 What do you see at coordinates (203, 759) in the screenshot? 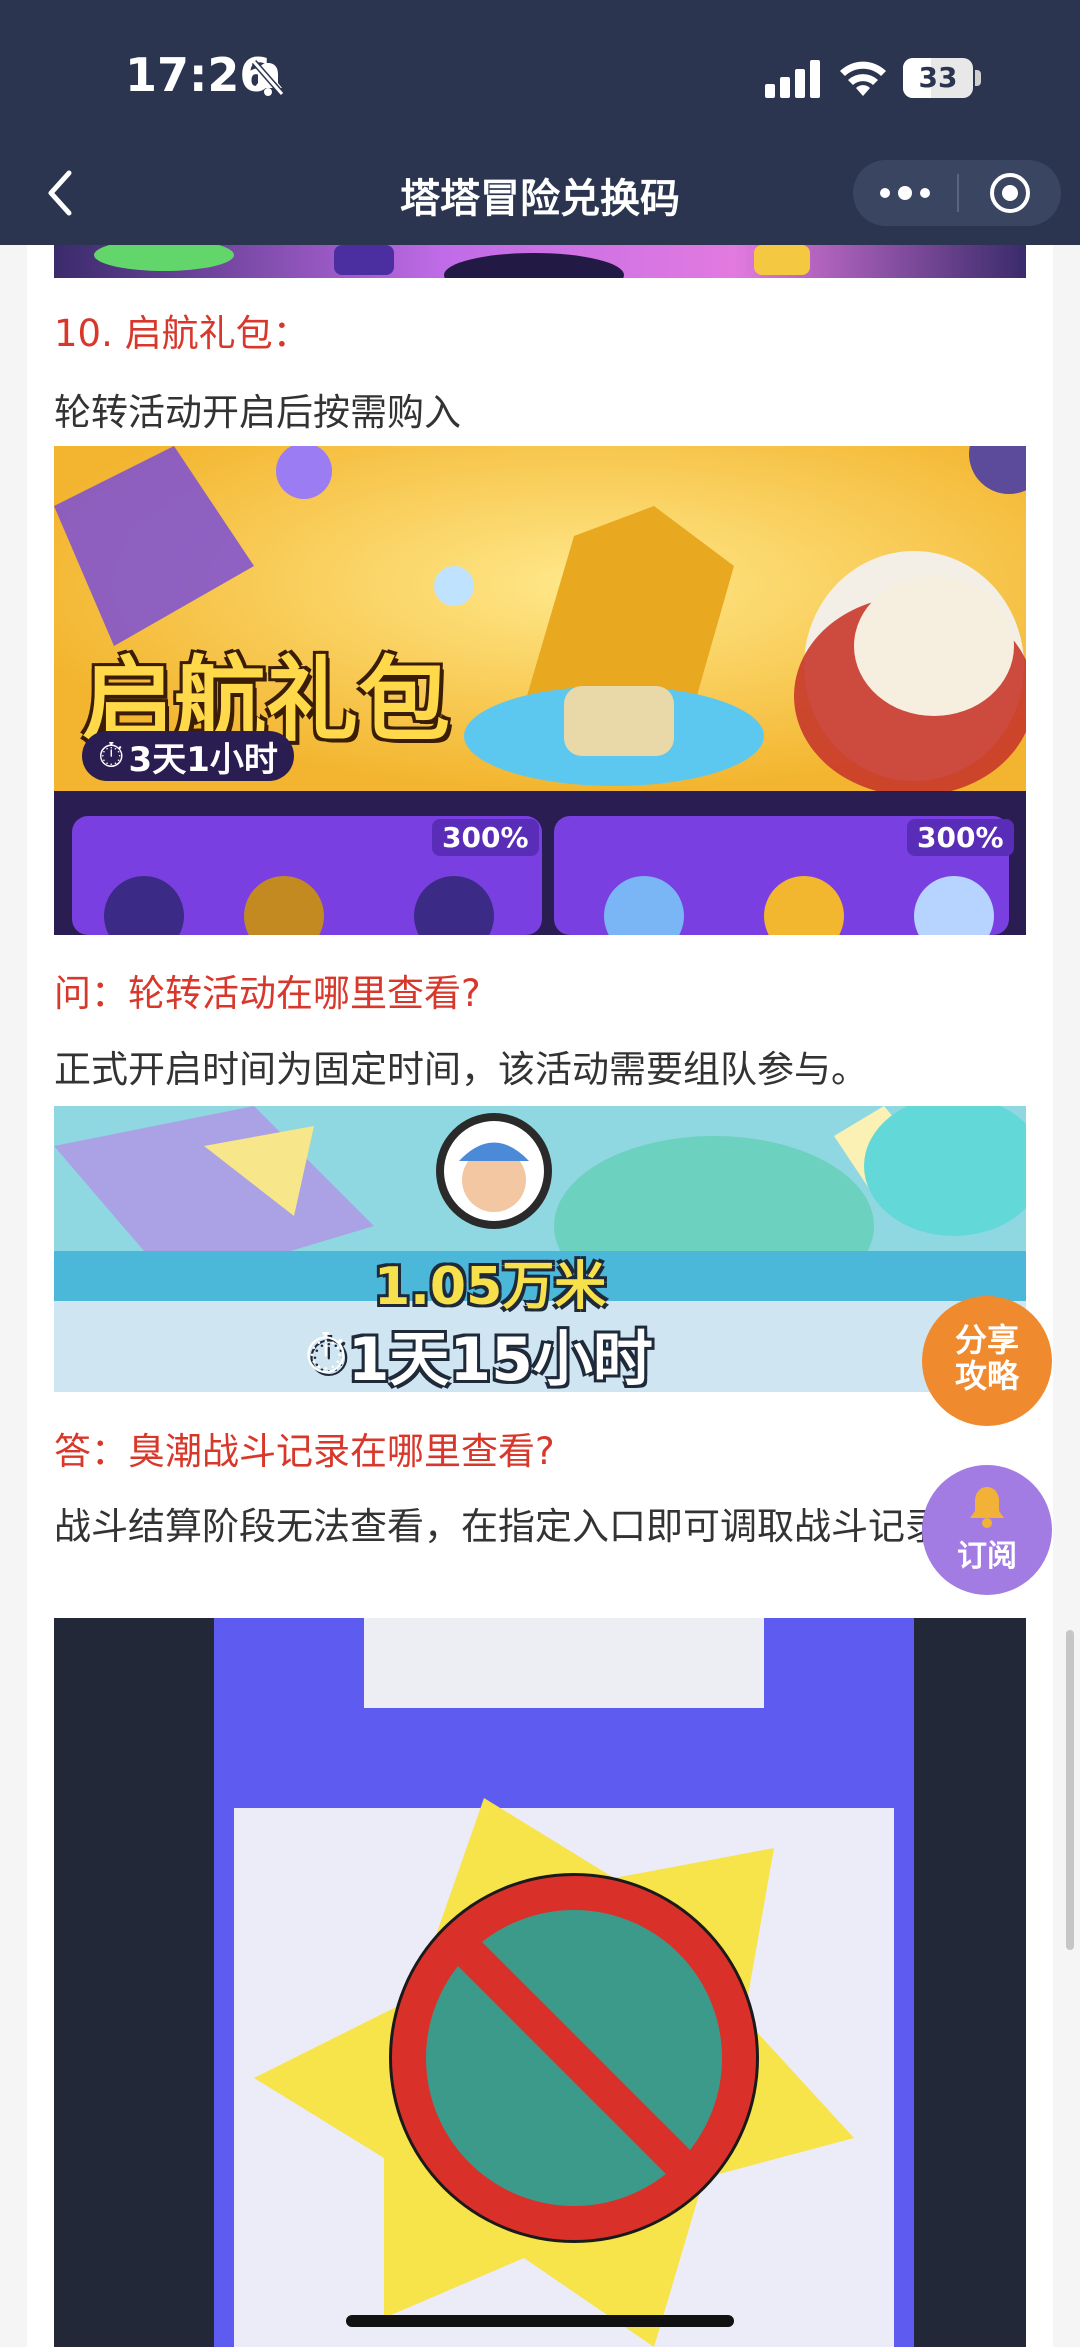
I see `pack-timer: 3天1小时` at bounding box center [203, 759].